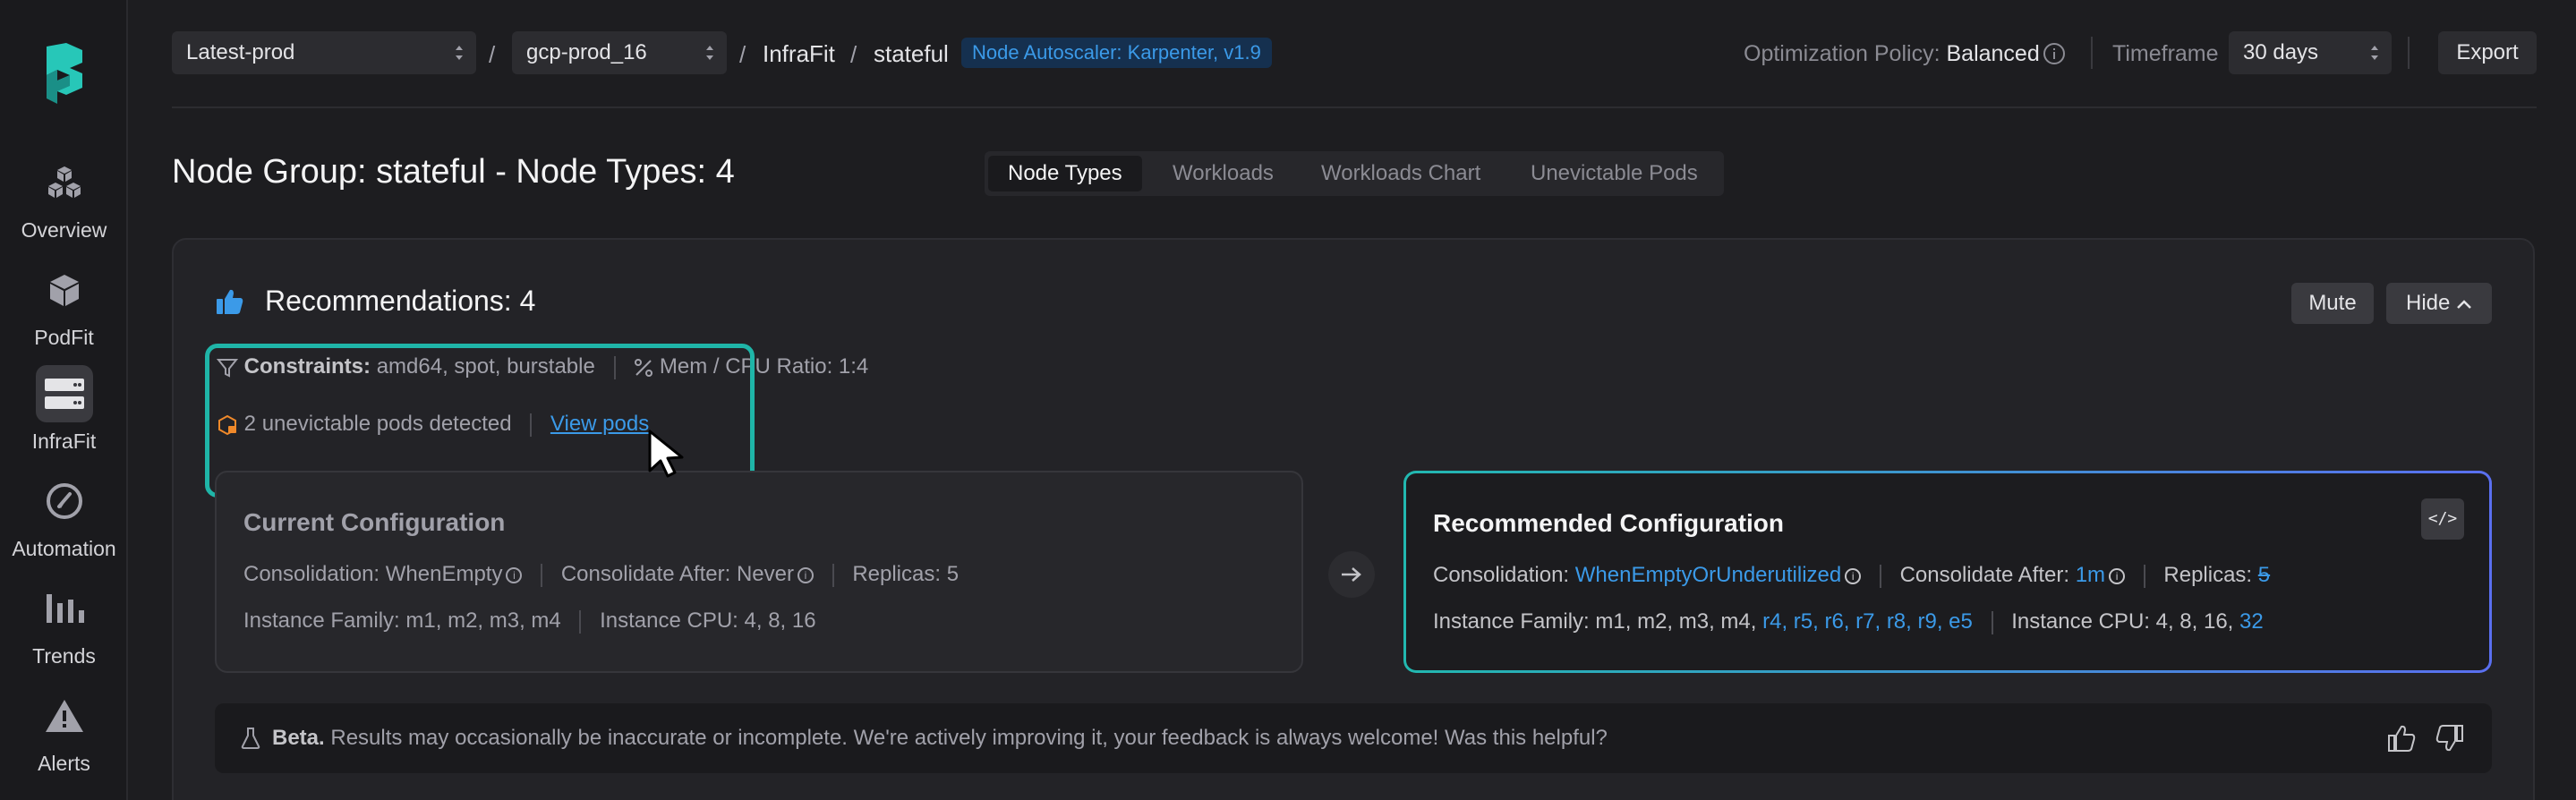  I want to click on sidebar-item-label: Alerts, so click(64, 763).